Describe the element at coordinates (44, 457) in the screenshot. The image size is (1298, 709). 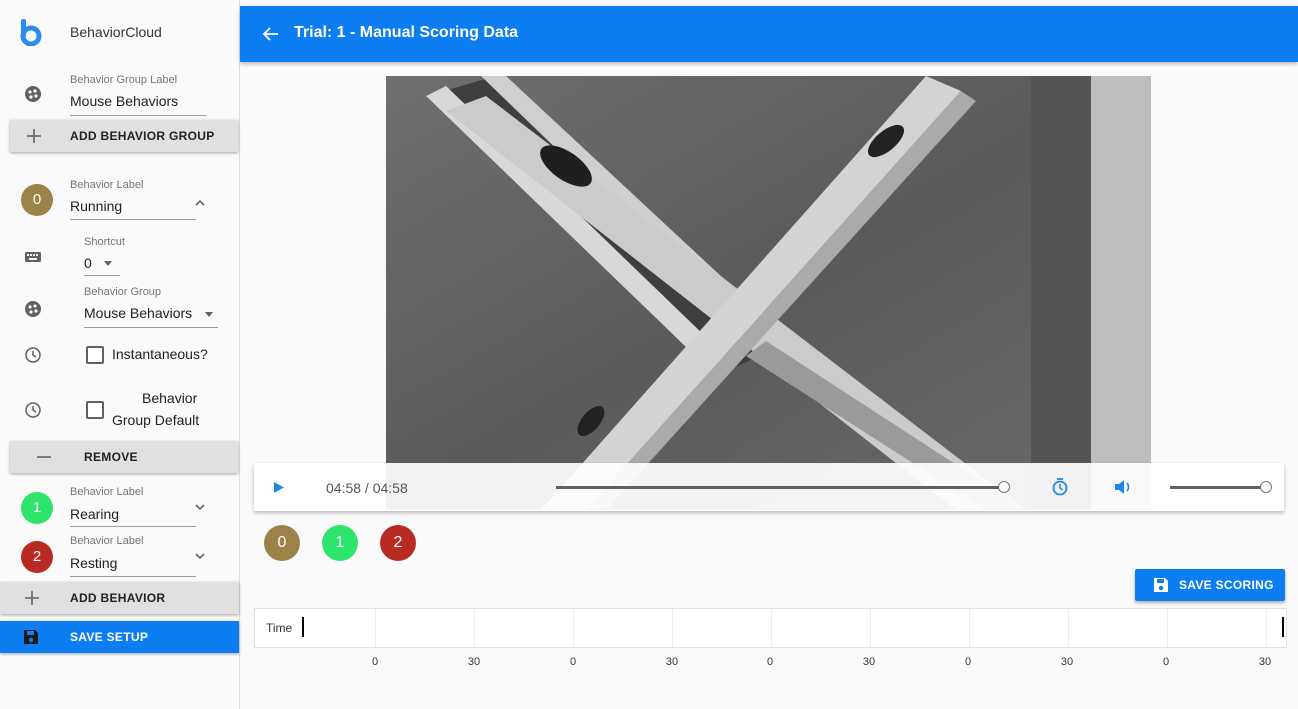
I see `minus-icon` at that location.